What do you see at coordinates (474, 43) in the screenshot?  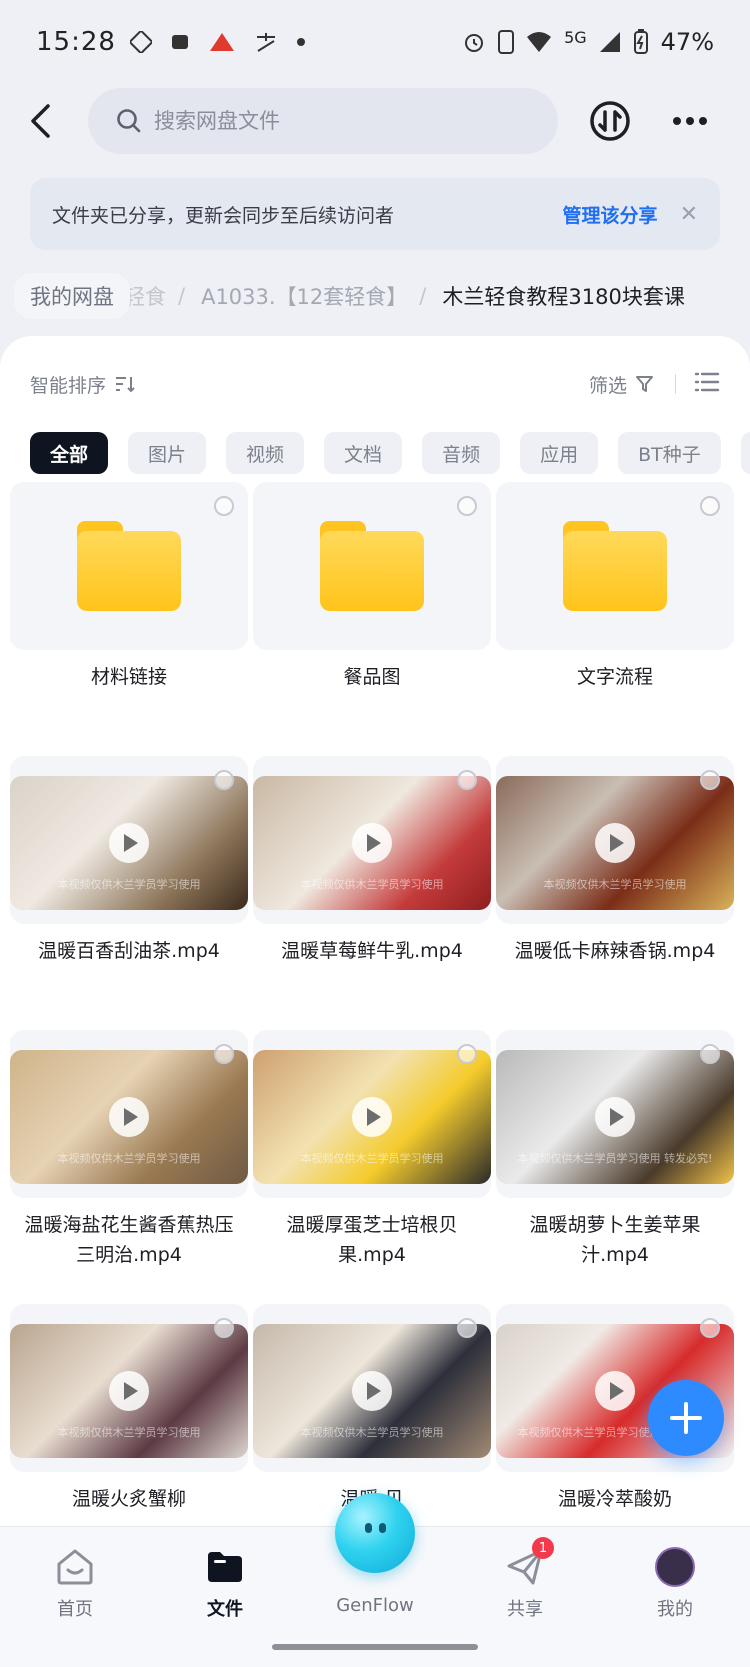 I see `alarm-icon` at bounding box center [474, 43].